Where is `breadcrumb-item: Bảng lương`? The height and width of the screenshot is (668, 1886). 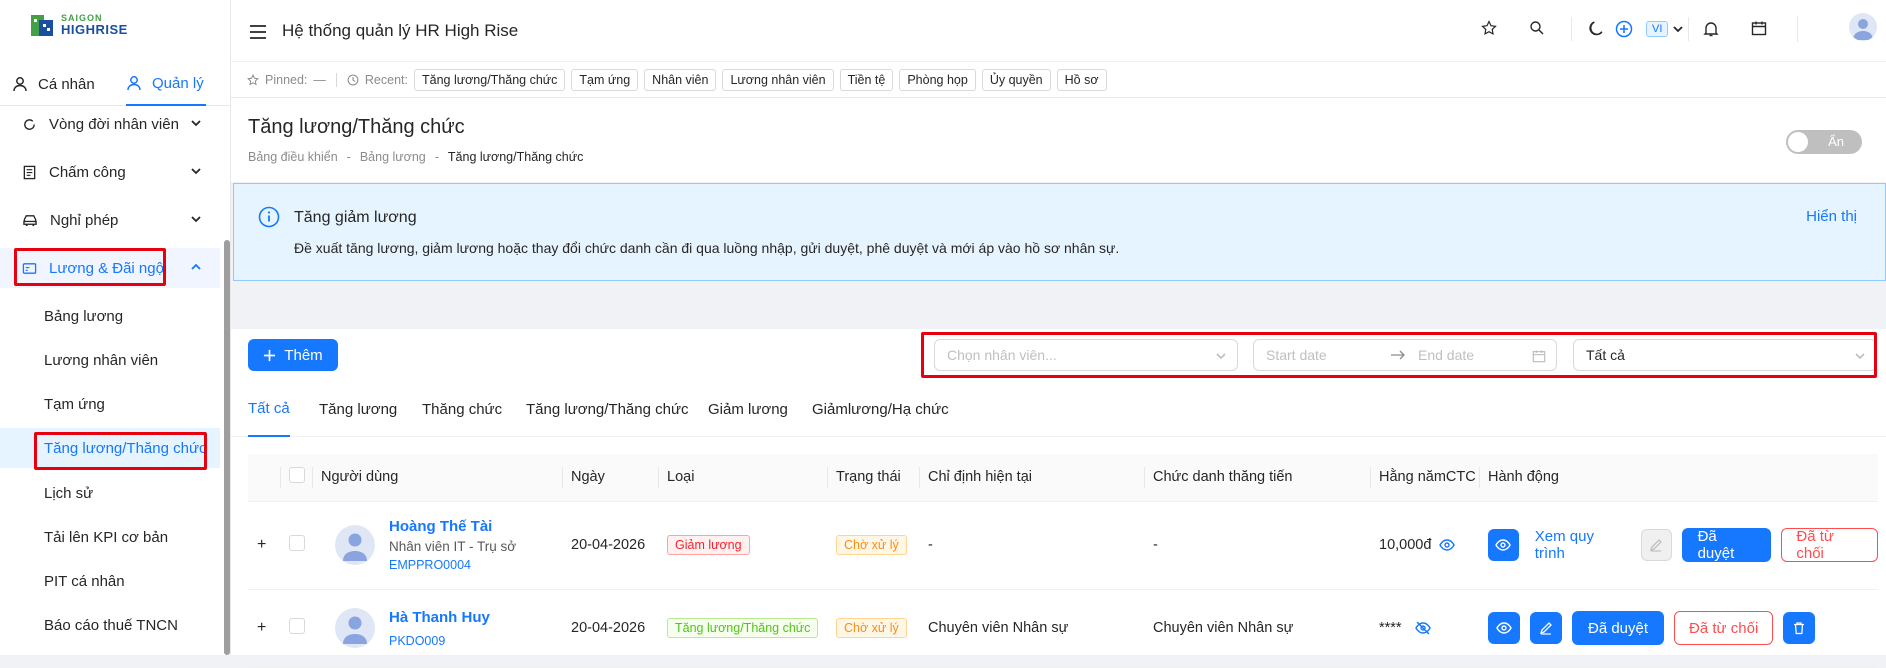 breadcrumb-item: Bảng lương is located at coordinates (393, 157).